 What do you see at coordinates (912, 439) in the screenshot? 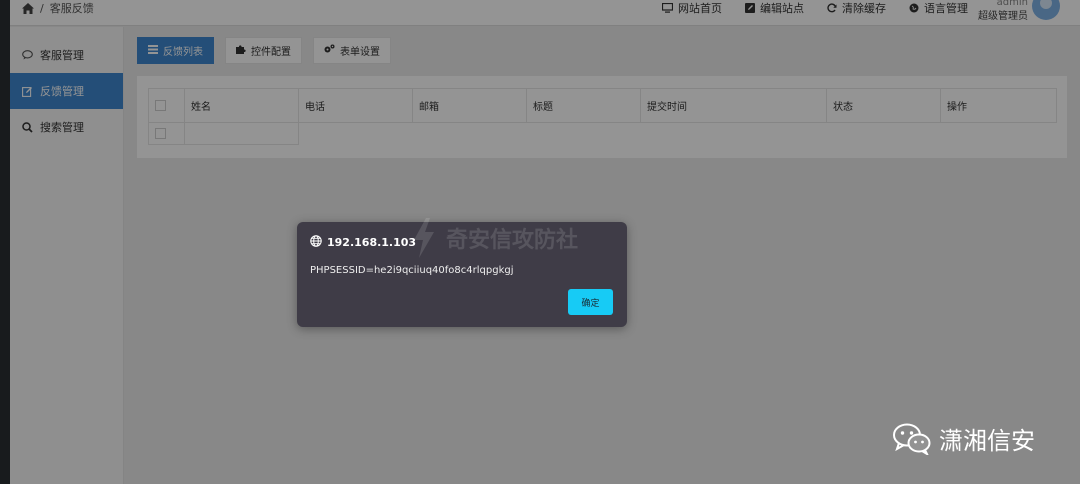
I see `wechat-icon` at bounding box center [912, 439].